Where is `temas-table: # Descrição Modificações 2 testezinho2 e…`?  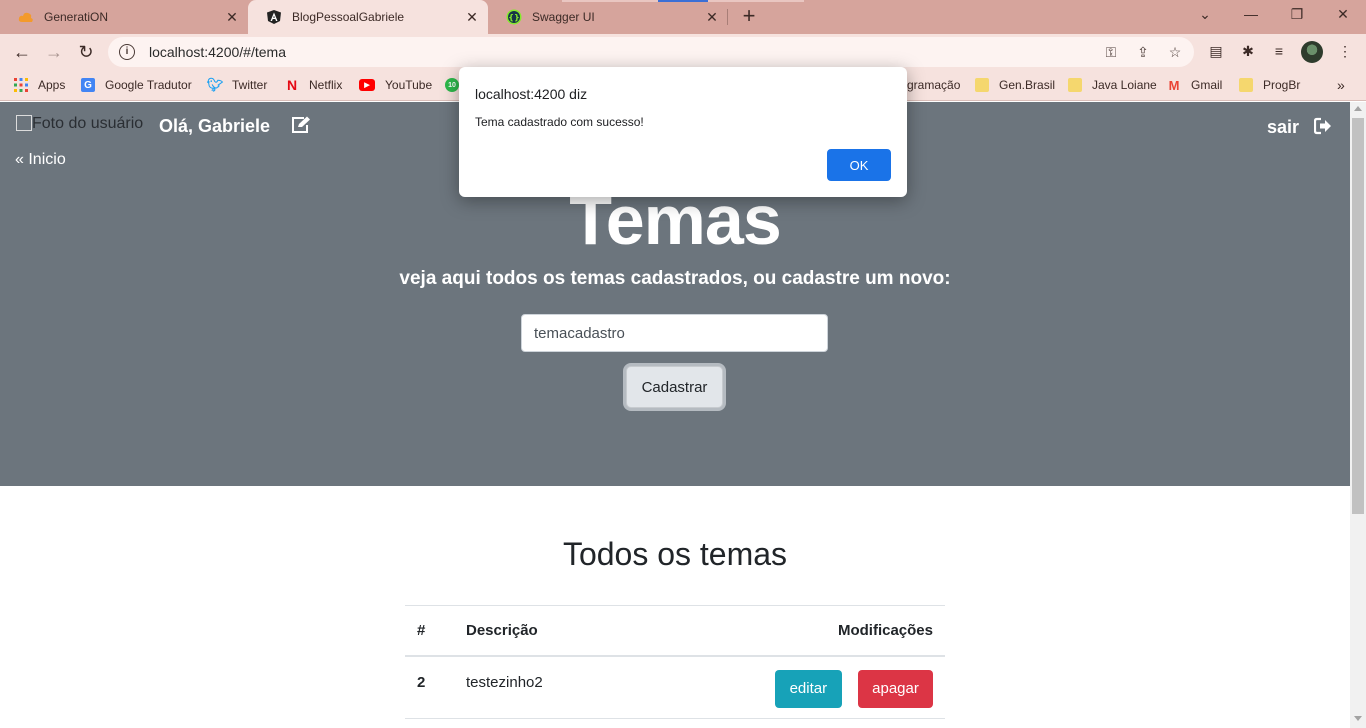 temas-table: # Descrição Modificações 2 testezinho2 e… is located at coordinates (675, 662).